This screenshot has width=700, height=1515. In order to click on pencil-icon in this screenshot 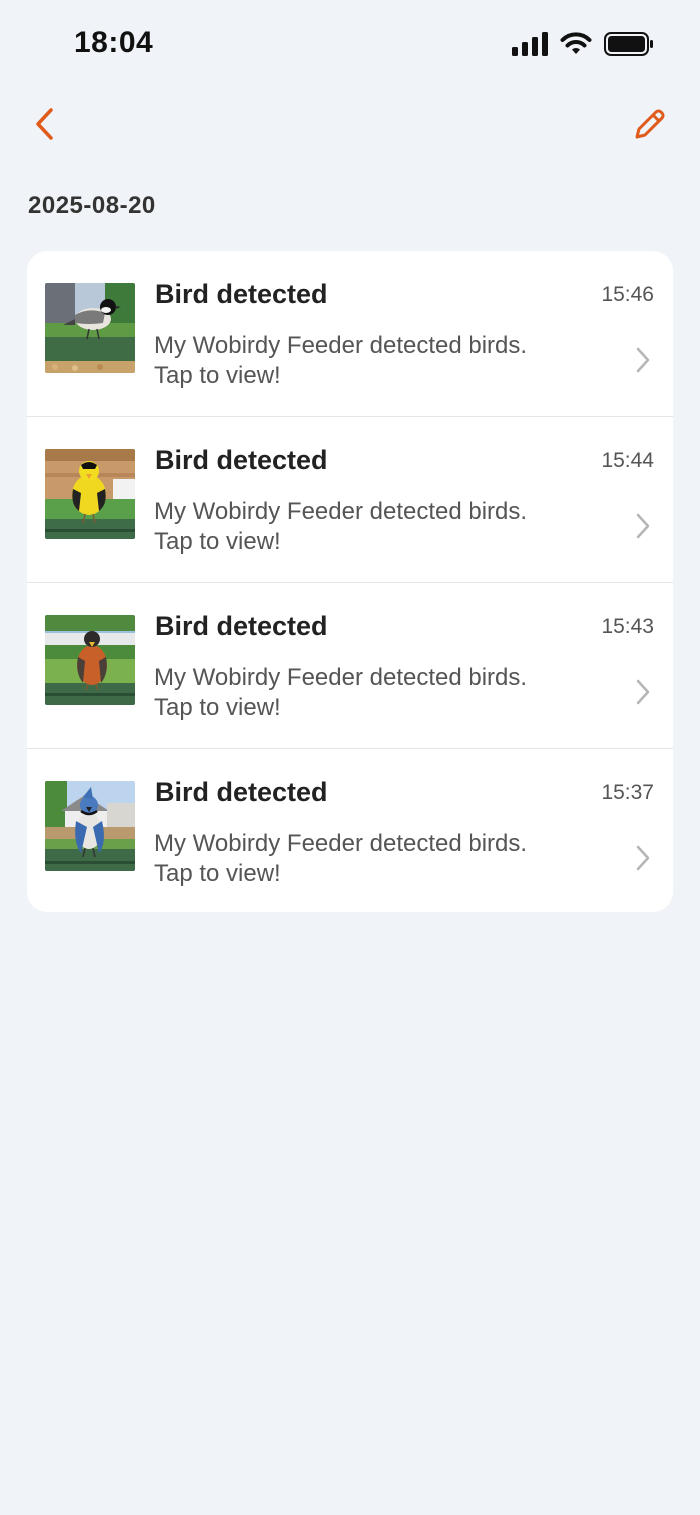, I will do `click(650, 124)`.